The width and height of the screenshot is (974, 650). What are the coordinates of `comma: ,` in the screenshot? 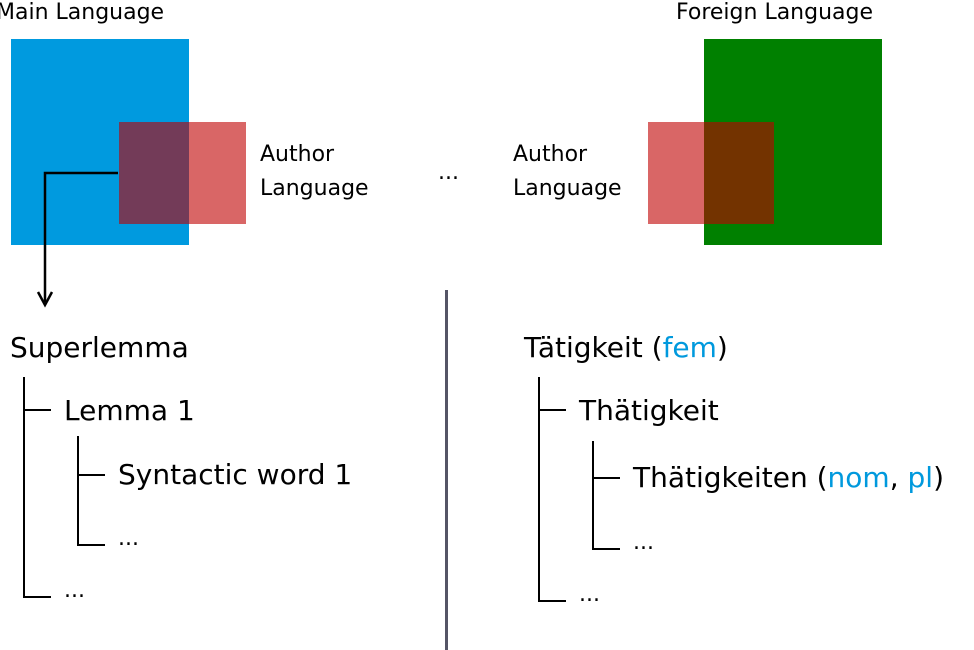 It's located at (898, 477).